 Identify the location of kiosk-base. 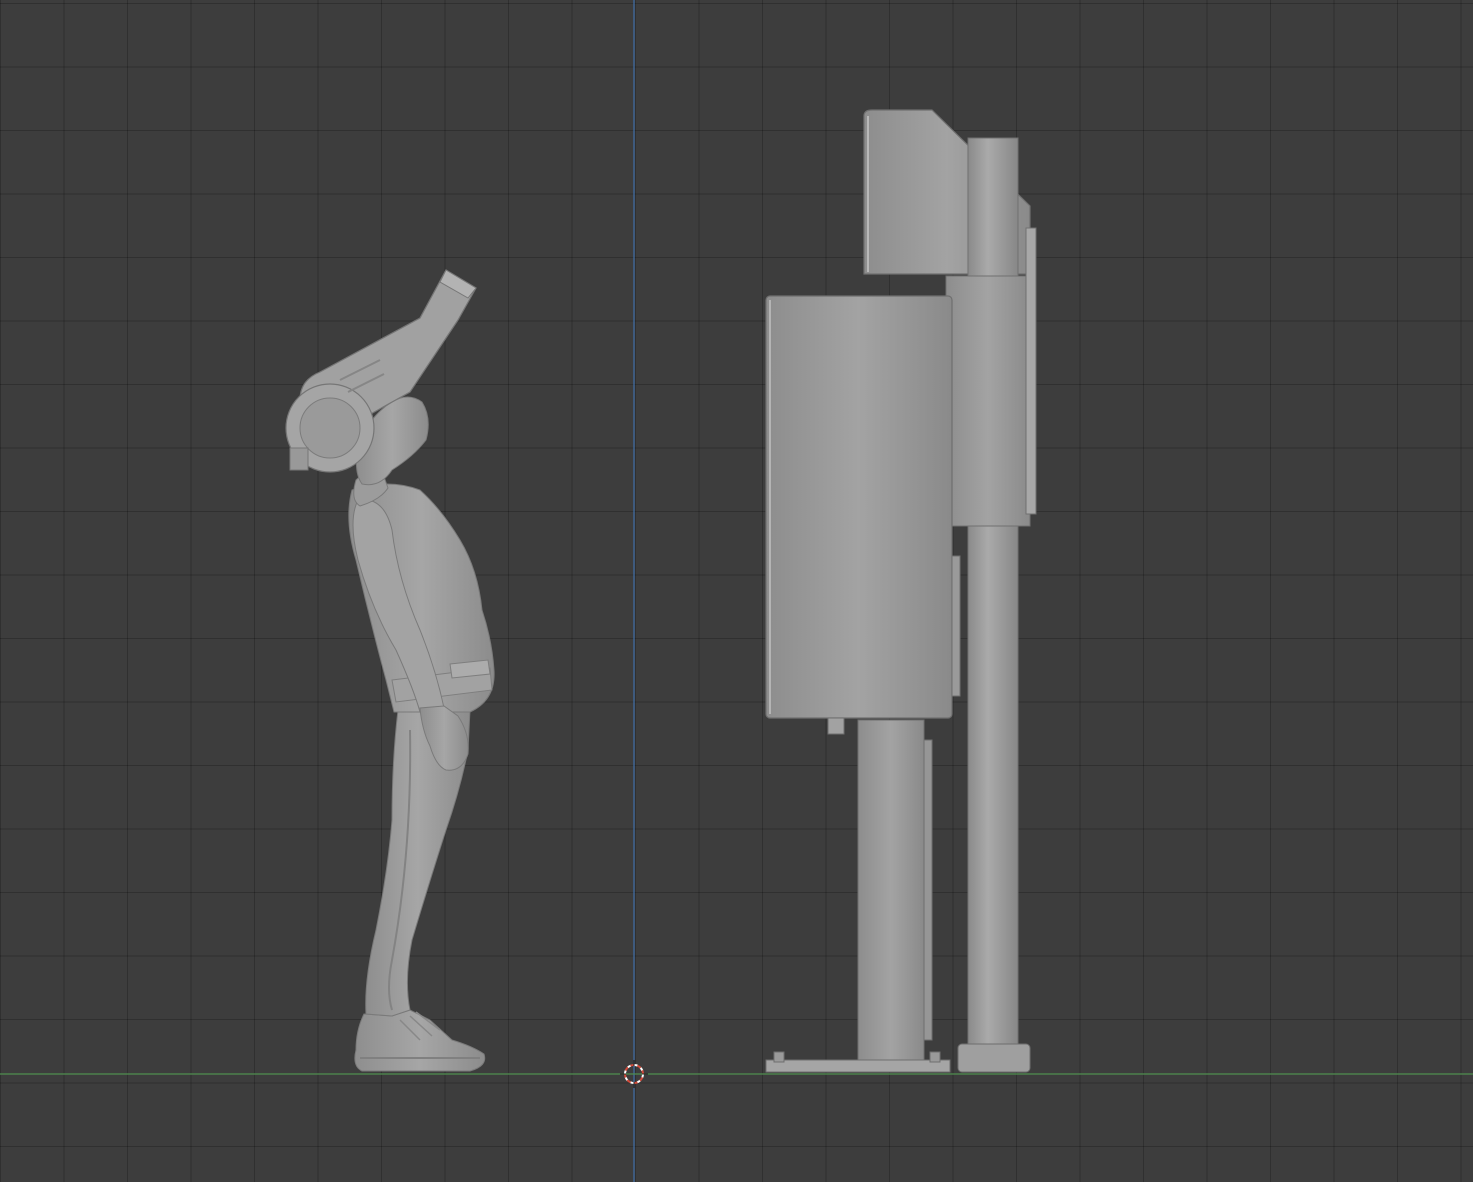
(858, 1066).